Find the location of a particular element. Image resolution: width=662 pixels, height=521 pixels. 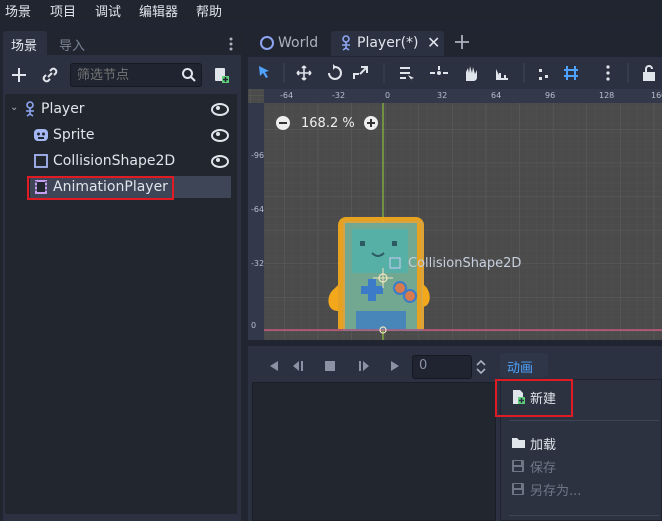

attach-script-icon is located at coordinates (221, 75).